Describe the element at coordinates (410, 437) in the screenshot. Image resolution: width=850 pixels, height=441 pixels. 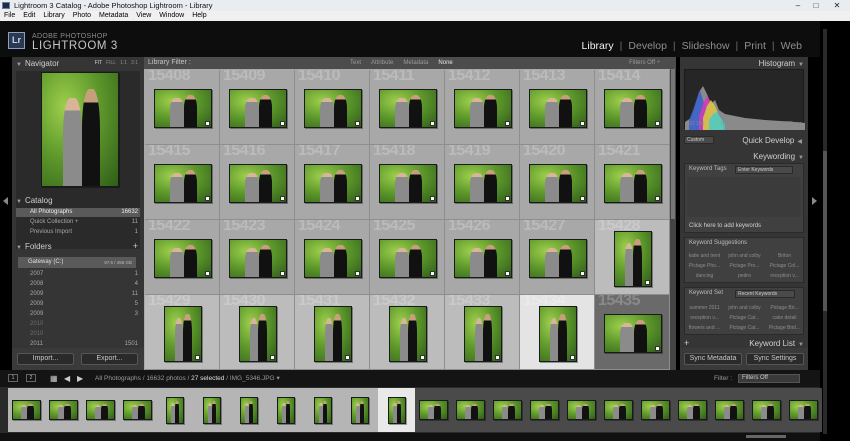
I see `filmstrip-scrollbar` at that location.